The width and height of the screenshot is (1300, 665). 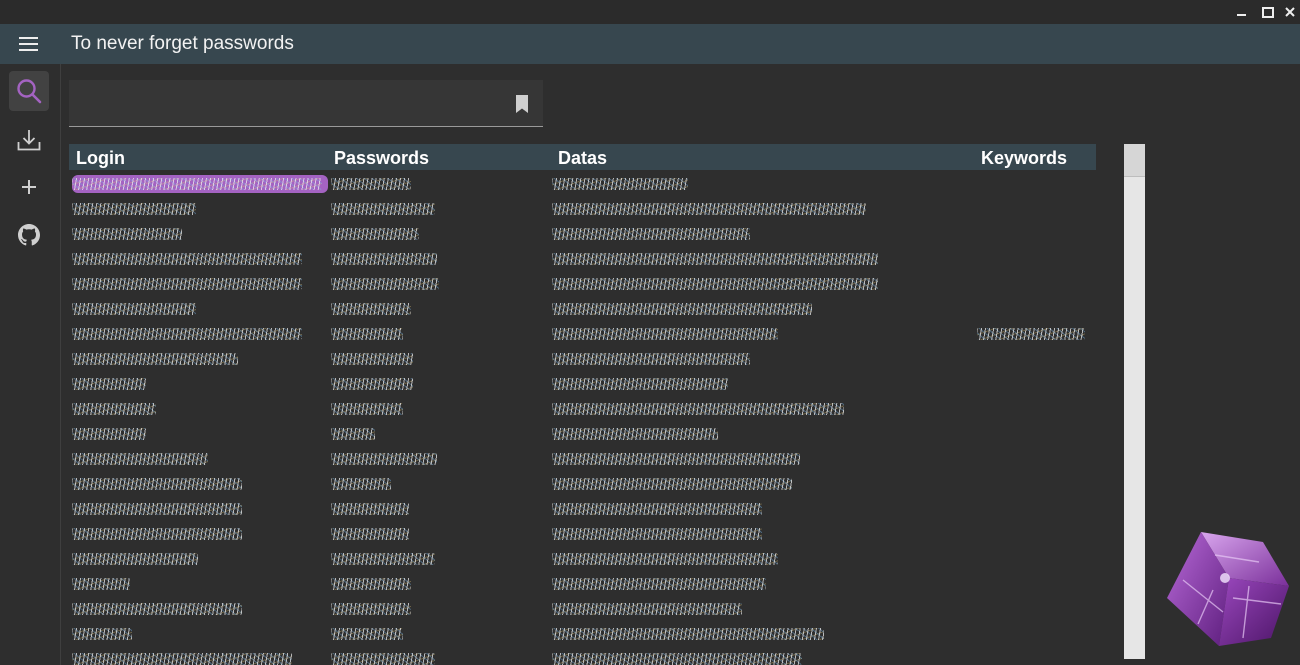 I want to click on search-field, so click(x=306, y=103).